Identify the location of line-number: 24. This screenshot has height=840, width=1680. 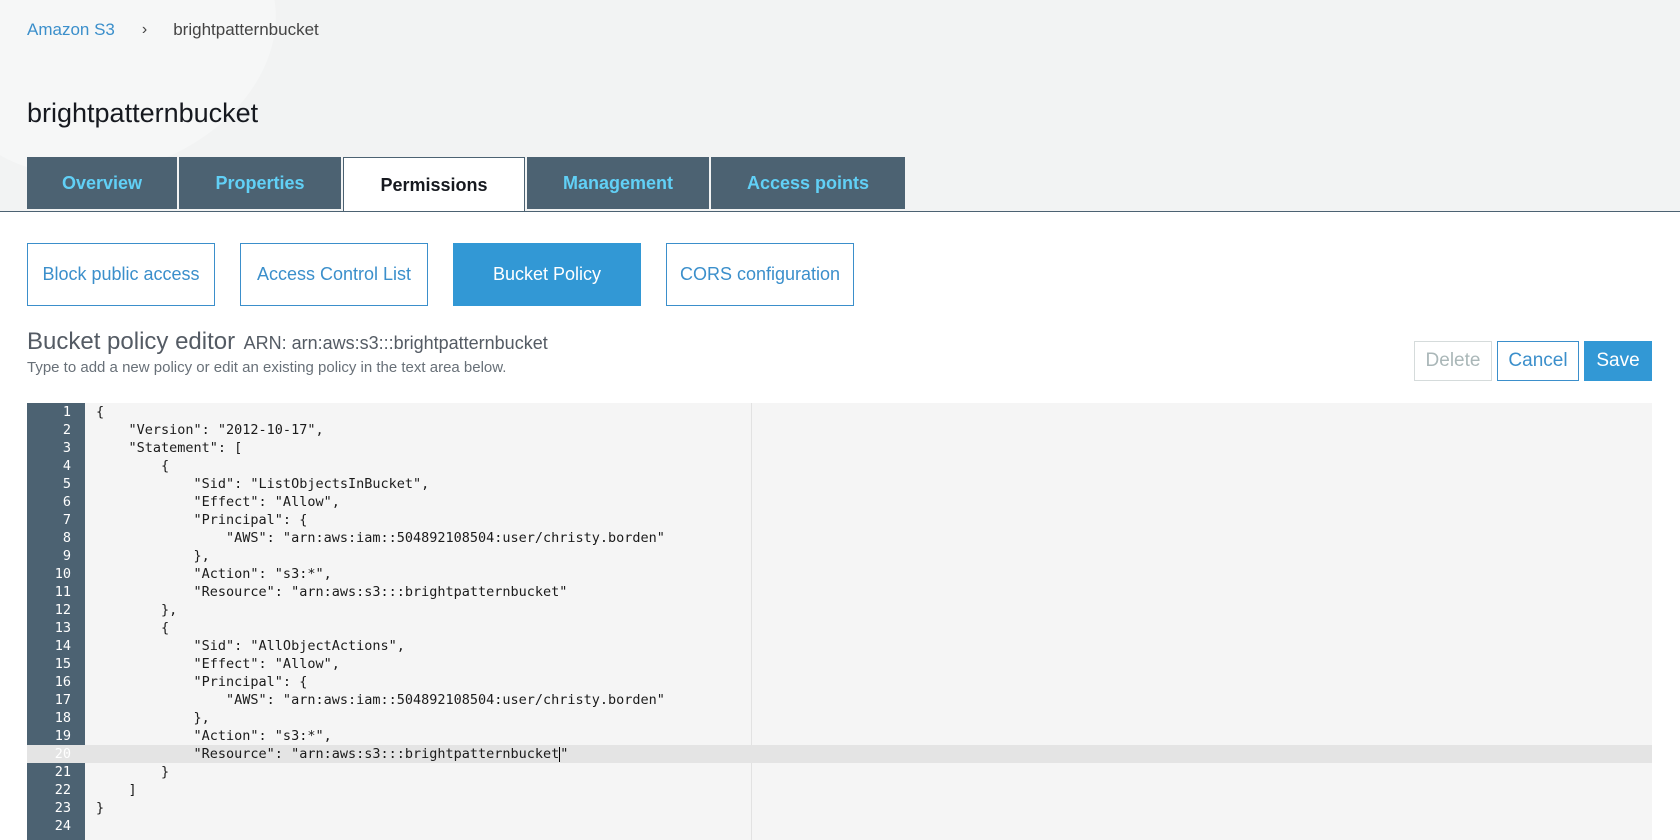
(62, 826).